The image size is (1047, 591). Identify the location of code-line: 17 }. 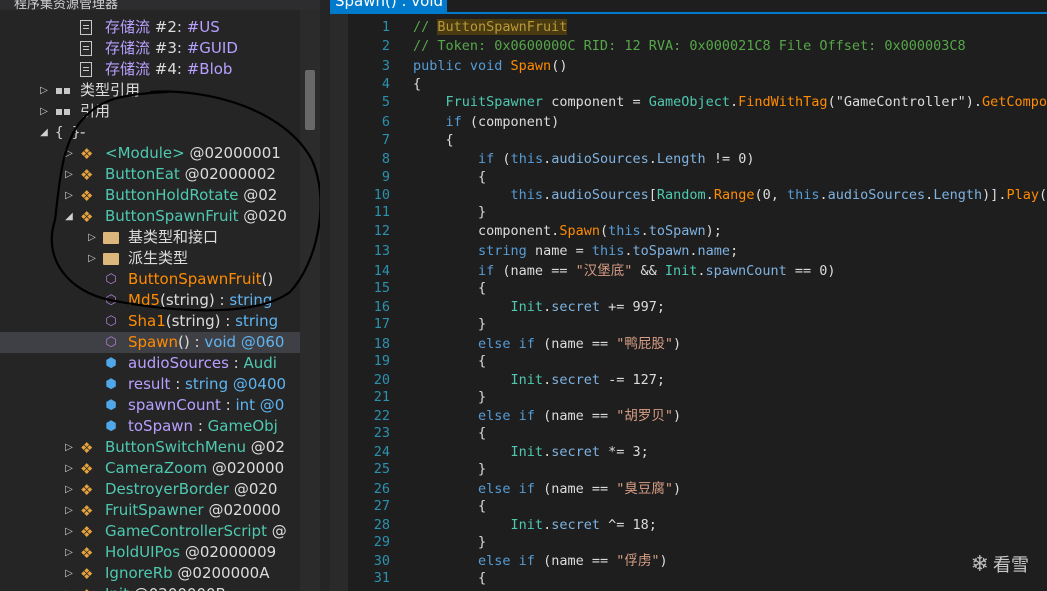
(688, 324).